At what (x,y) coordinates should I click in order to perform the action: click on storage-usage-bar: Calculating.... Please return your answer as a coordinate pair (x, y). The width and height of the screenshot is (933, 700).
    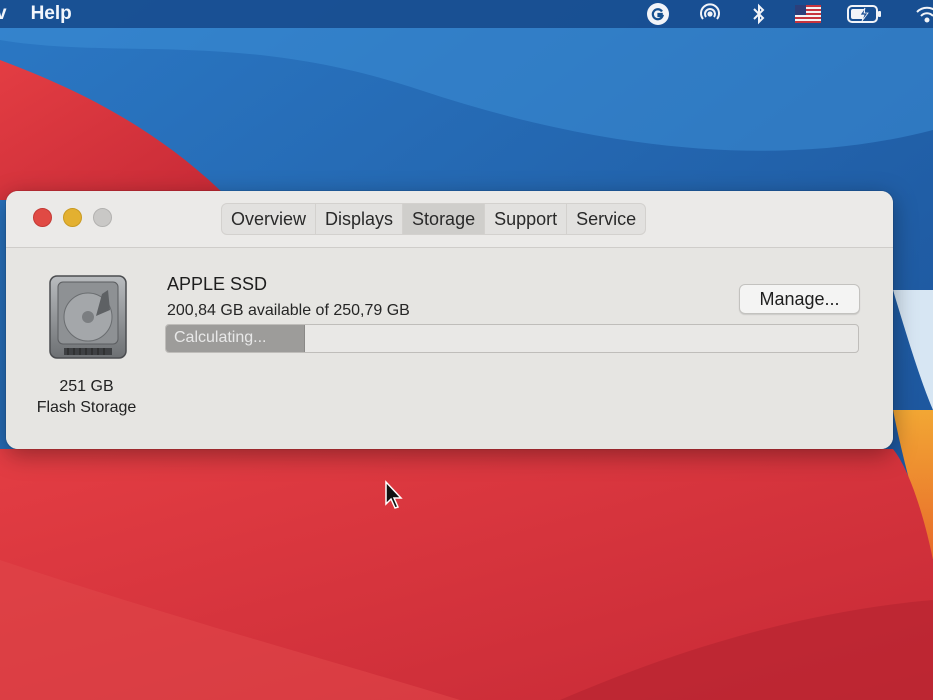
    Looking at the image, I should click on (512, 338).